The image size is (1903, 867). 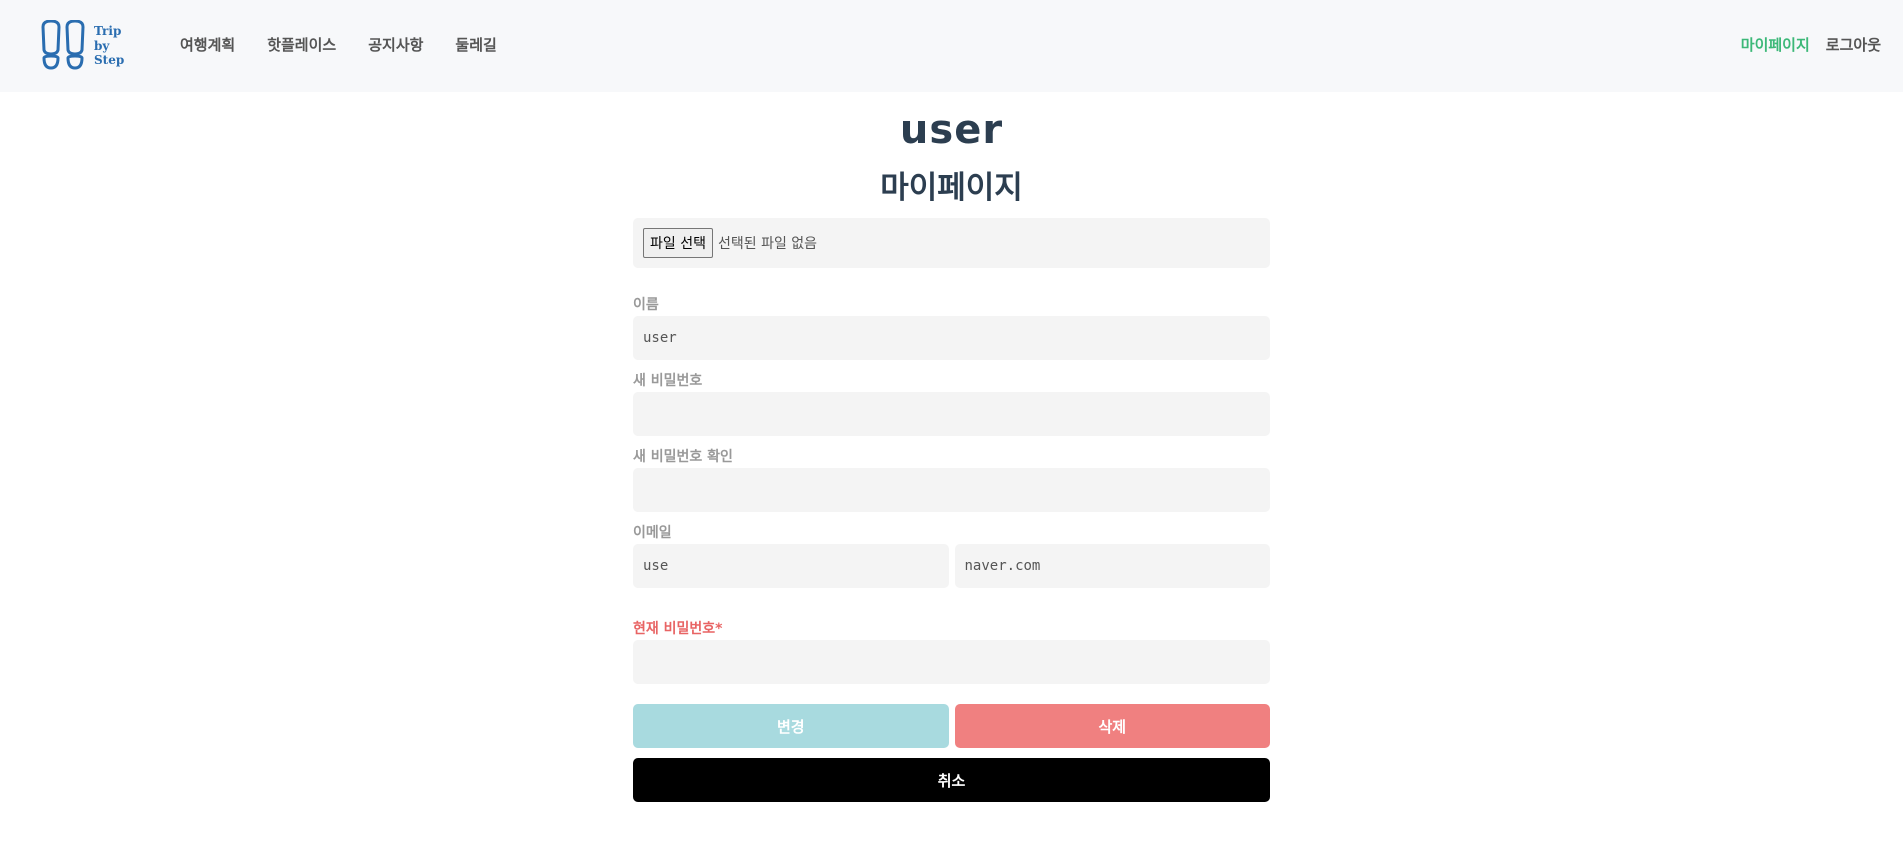 I want to click on logo-text: Trip by Step, so click(x=109, y=46).